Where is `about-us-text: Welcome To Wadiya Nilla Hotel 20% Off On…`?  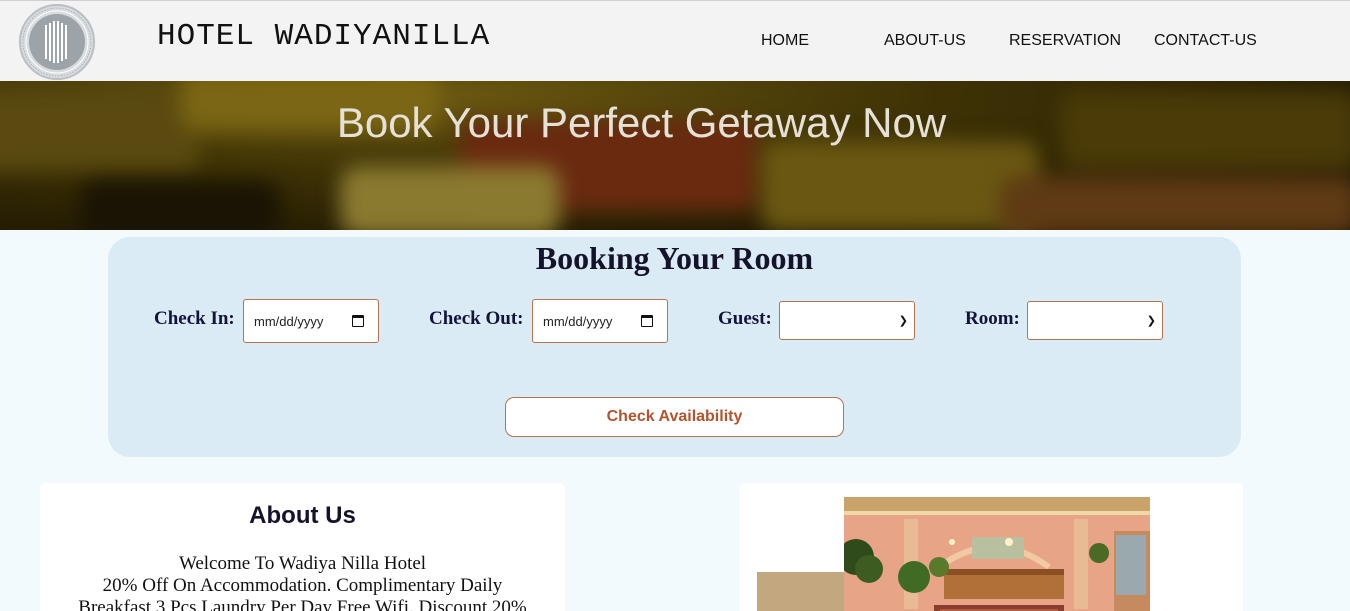
about-us-text: Welcome To Wadiya Nilla Hotel 20% Off On… is located at coordinates (302, 582).